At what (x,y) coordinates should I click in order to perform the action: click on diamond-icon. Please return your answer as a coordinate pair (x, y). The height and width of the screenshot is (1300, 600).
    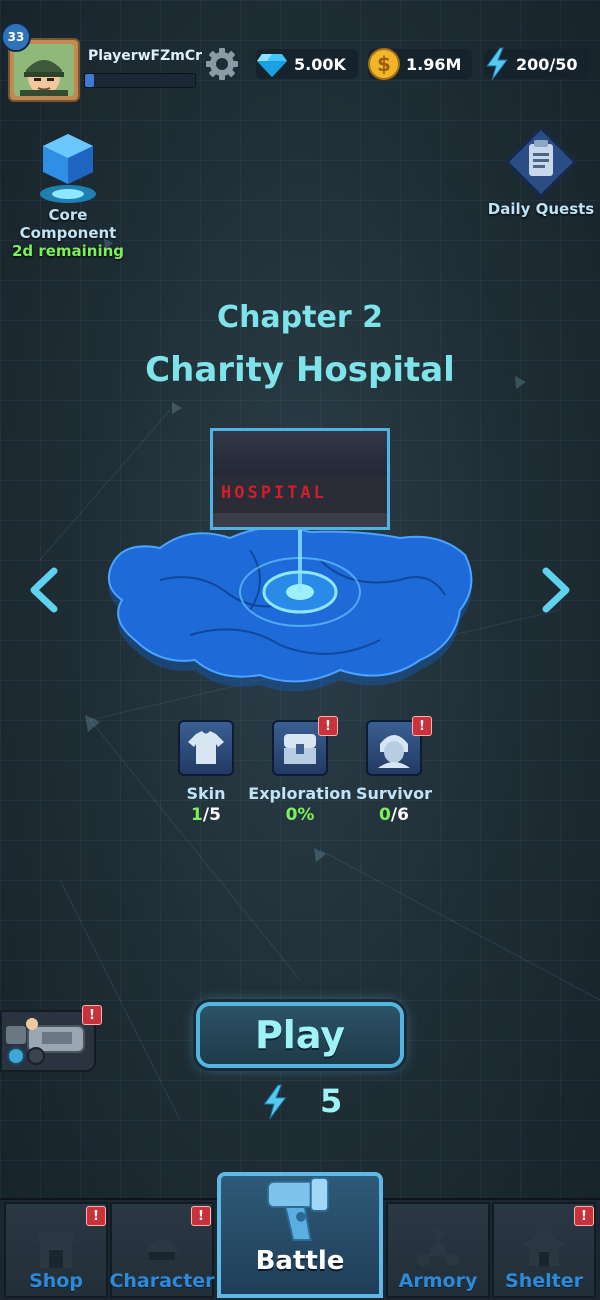
    Looking at the image, I should click on (272, 65).